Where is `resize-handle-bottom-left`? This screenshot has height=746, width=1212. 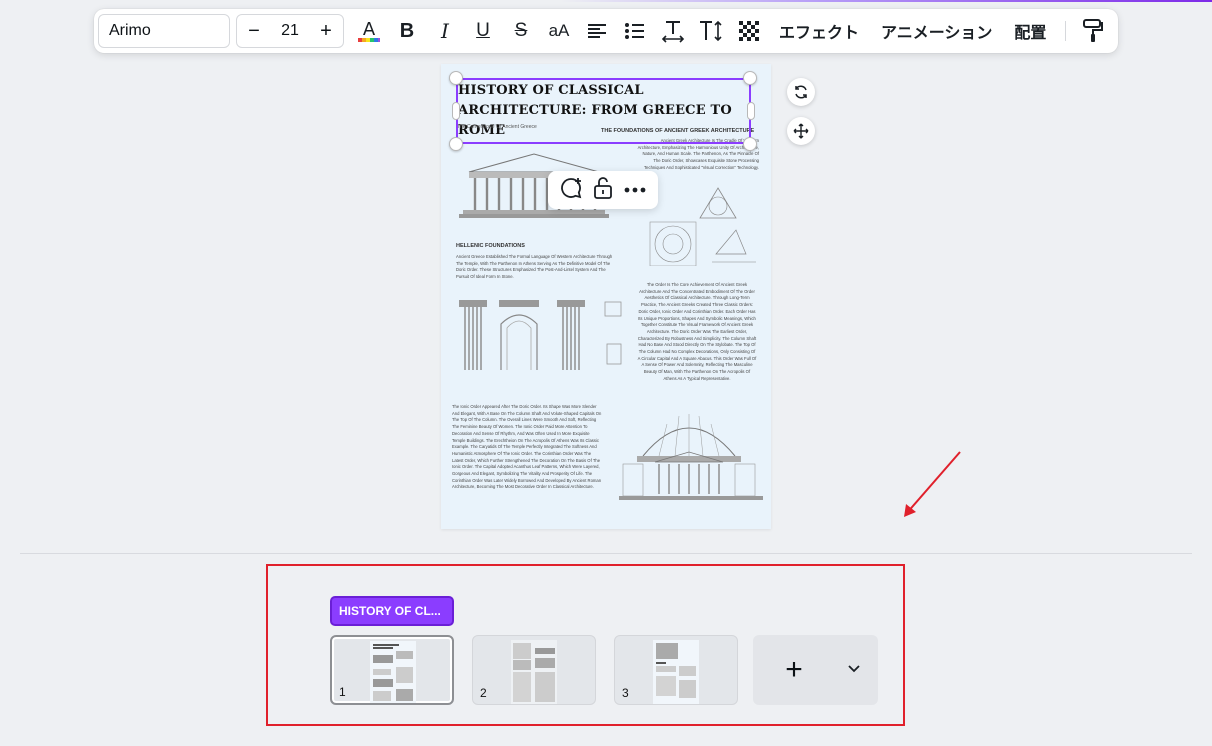
resize-handle-bottom-left is located at coordinates (456, 144).